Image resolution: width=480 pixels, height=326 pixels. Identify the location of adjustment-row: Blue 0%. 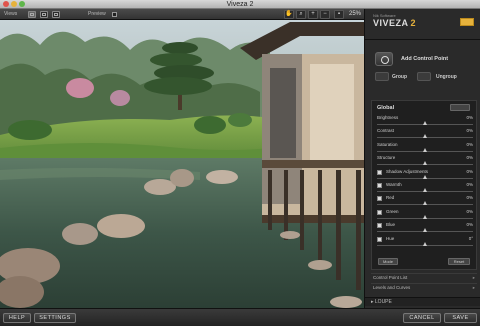
(425, 229).